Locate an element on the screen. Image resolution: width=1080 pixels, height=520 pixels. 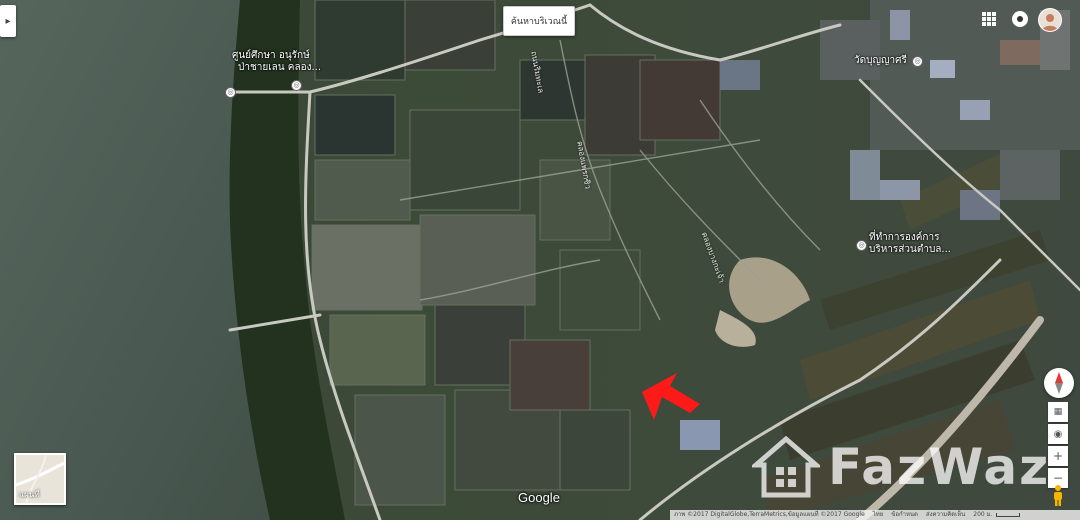
road-marker-icon: ◎ is located at coordinates (230, 92).